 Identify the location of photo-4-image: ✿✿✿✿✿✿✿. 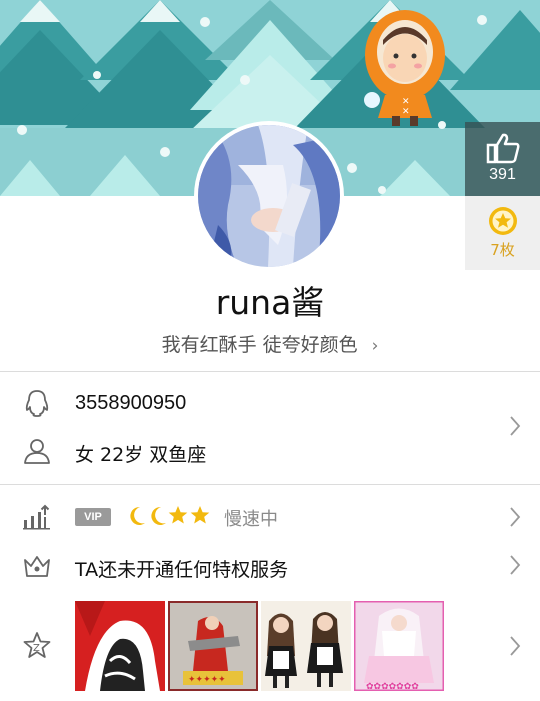
(399, 646).